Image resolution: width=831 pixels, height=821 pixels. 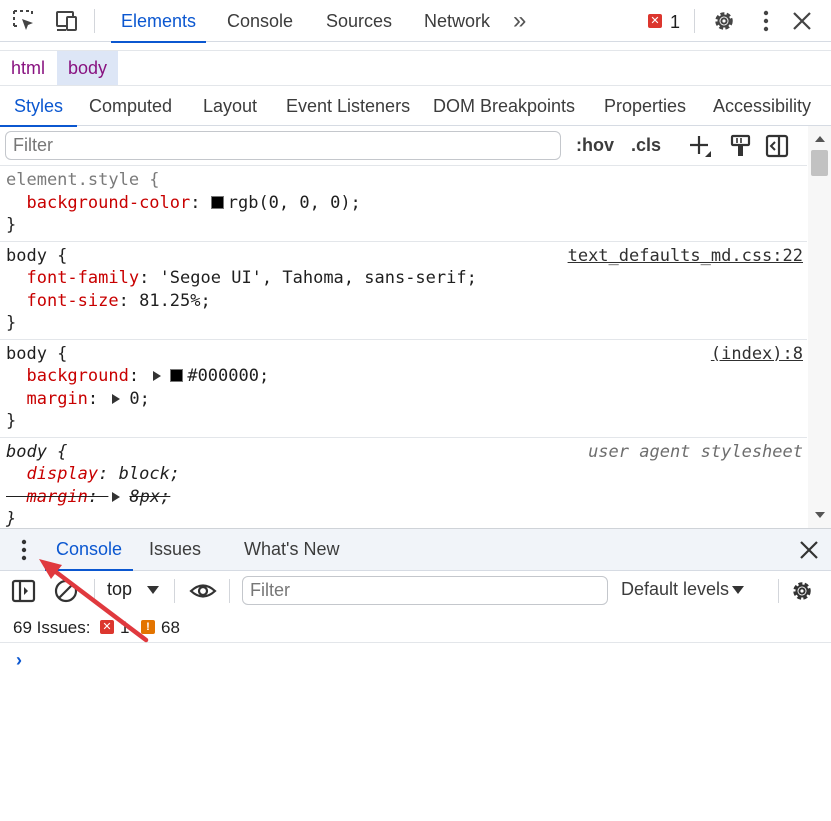 I want to click on console-filter-input, so click(x=425, y=590).